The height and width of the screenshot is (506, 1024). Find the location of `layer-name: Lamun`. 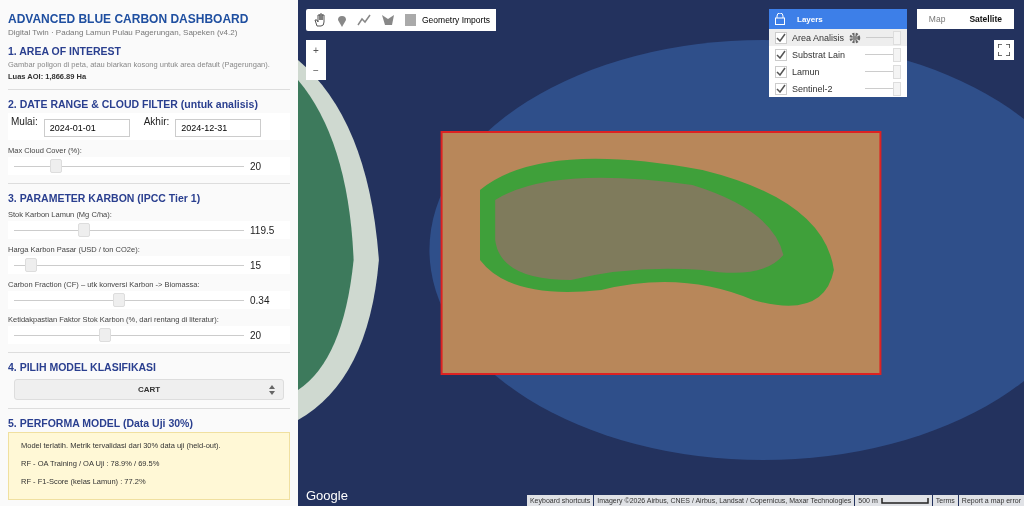

layer-name: Lamun is located at coordinates (806, 71).